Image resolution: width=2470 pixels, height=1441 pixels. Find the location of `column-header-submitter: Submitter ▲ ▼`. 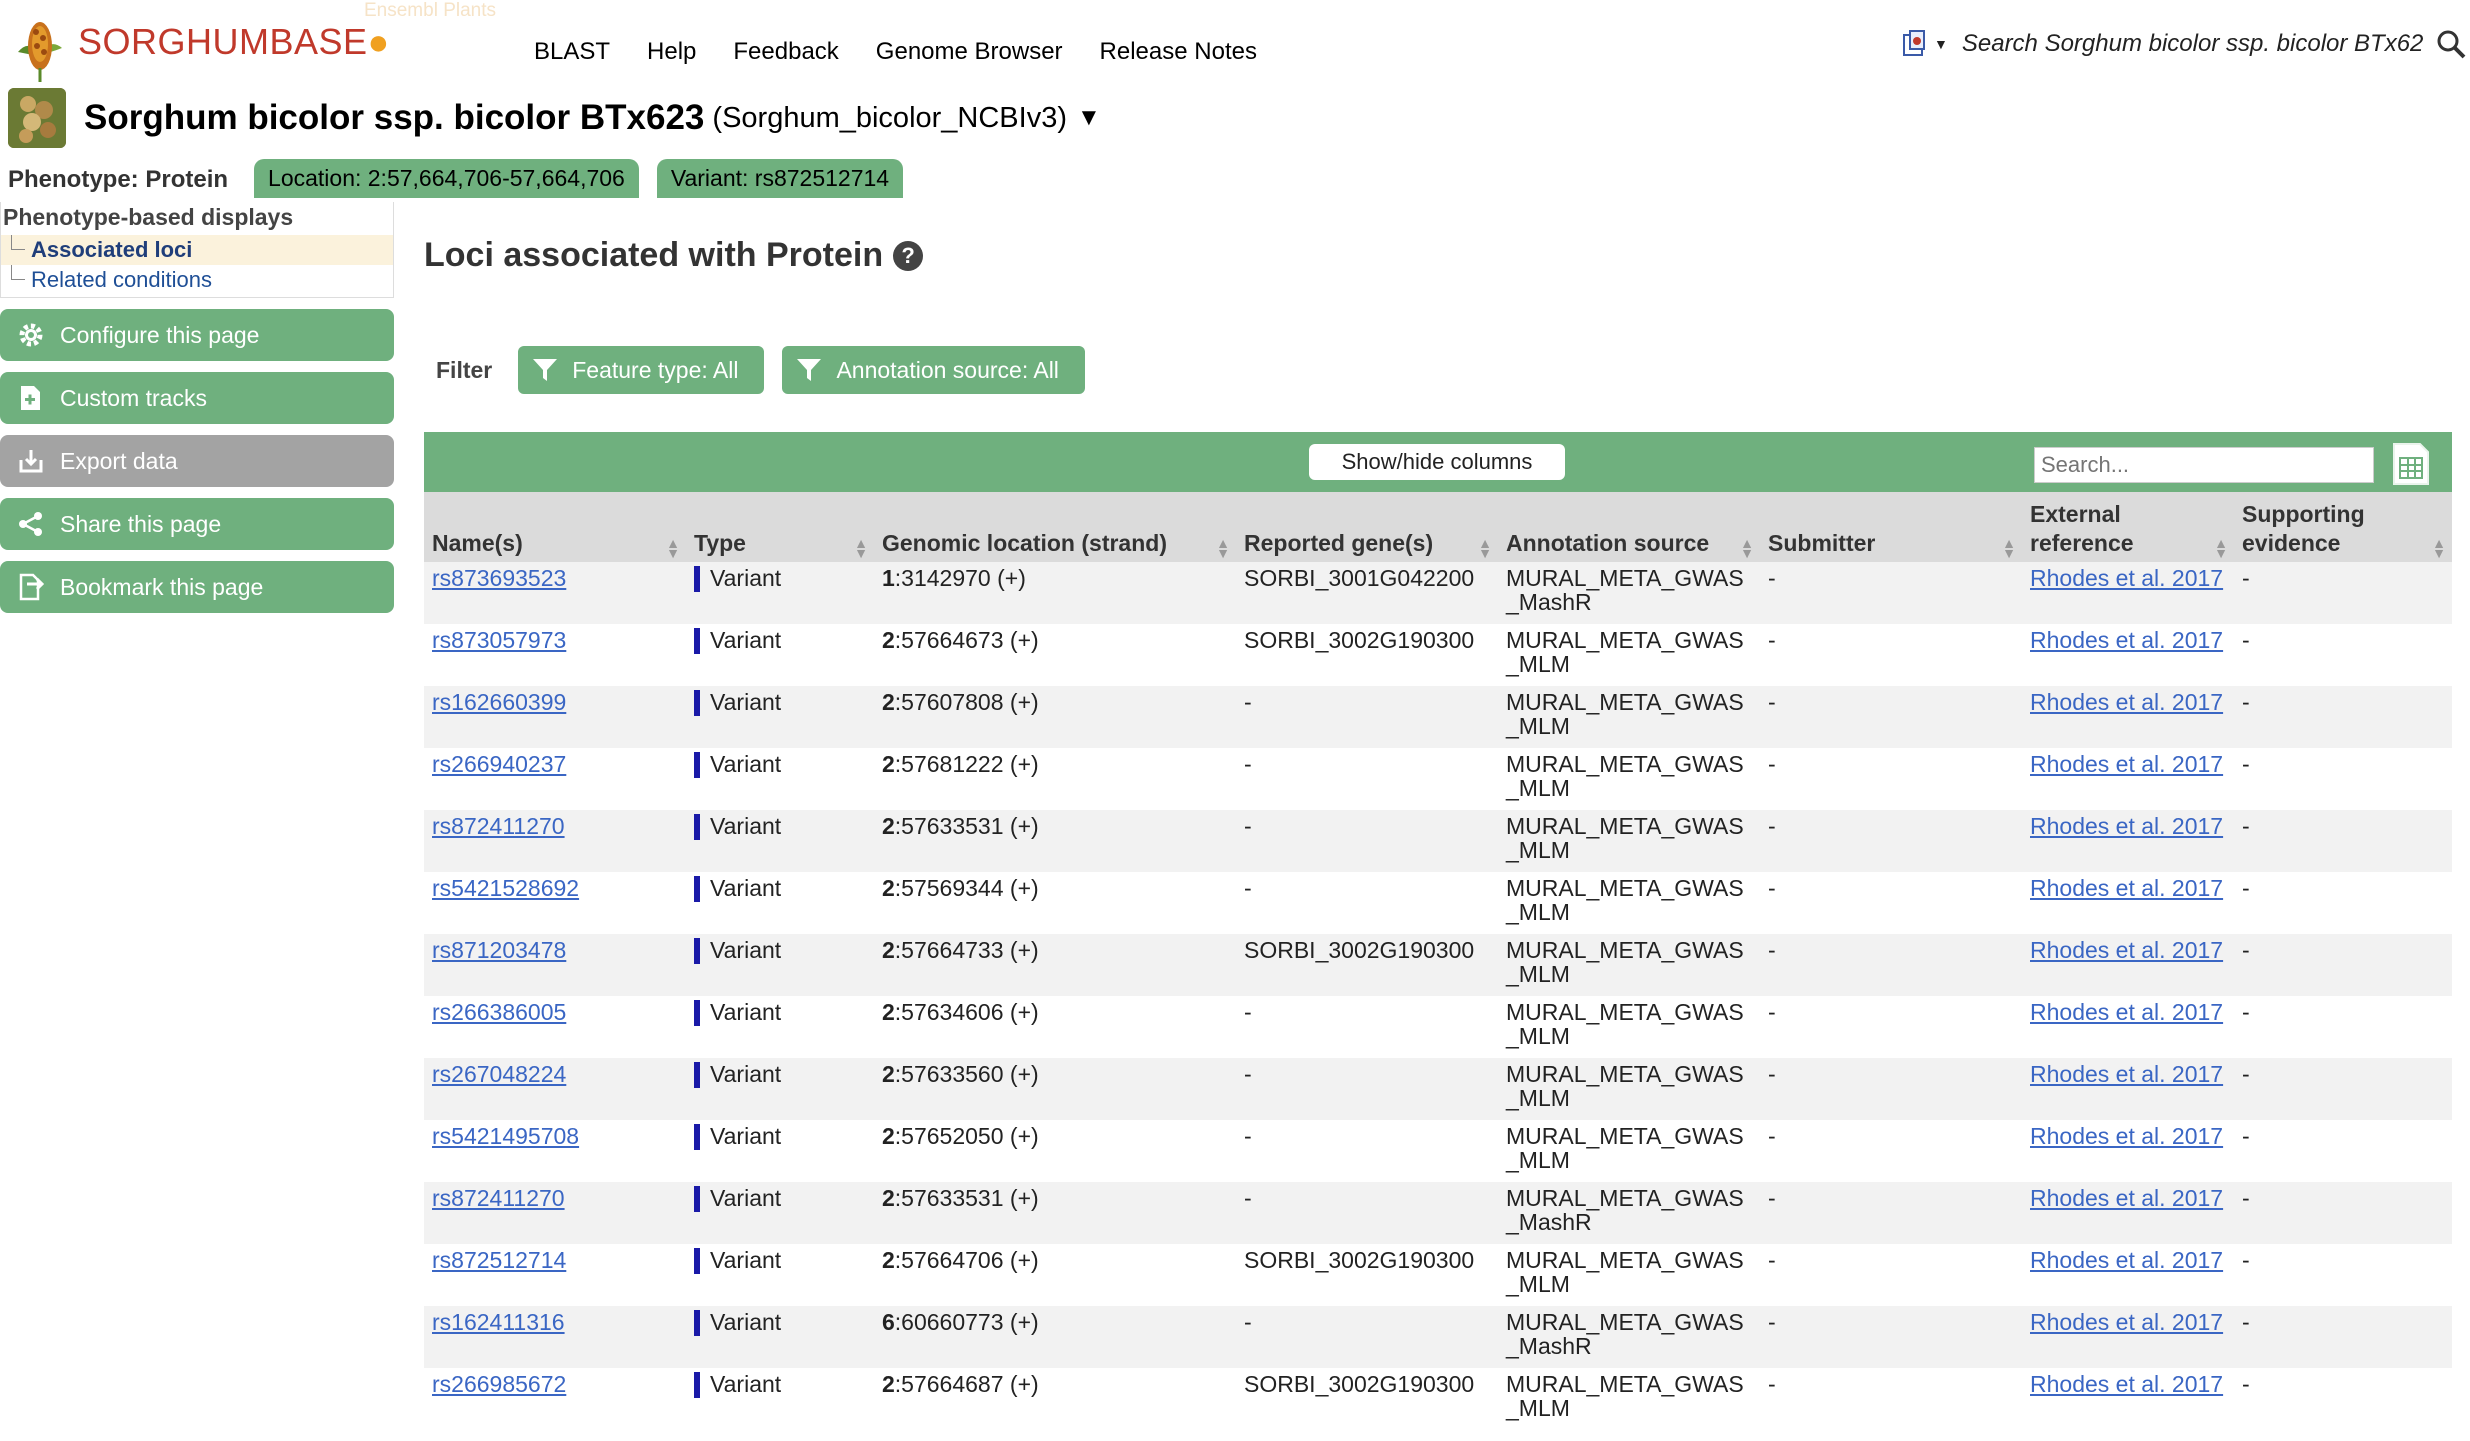

column-header-submitter: Submitter ▲ ▼ is located at coordinates (1891, 527).